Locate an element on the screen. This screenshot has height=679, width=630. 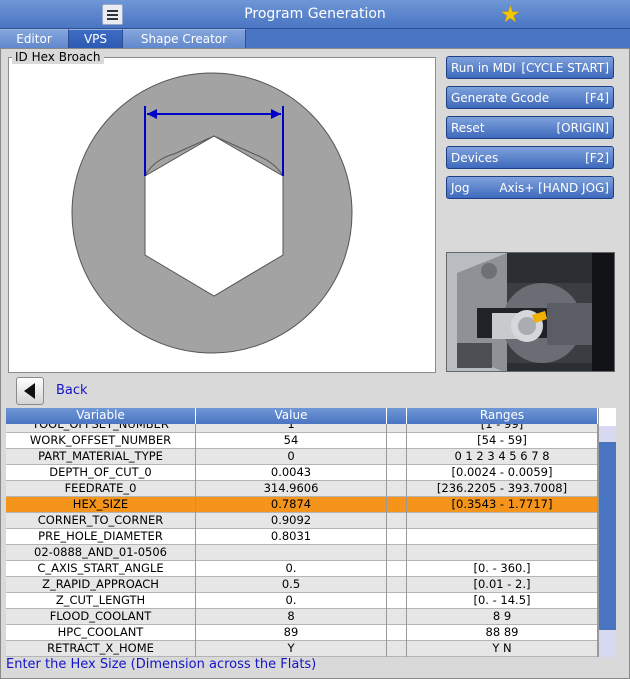
value-cell: 0.9092 is located at coordinates (291, 521).